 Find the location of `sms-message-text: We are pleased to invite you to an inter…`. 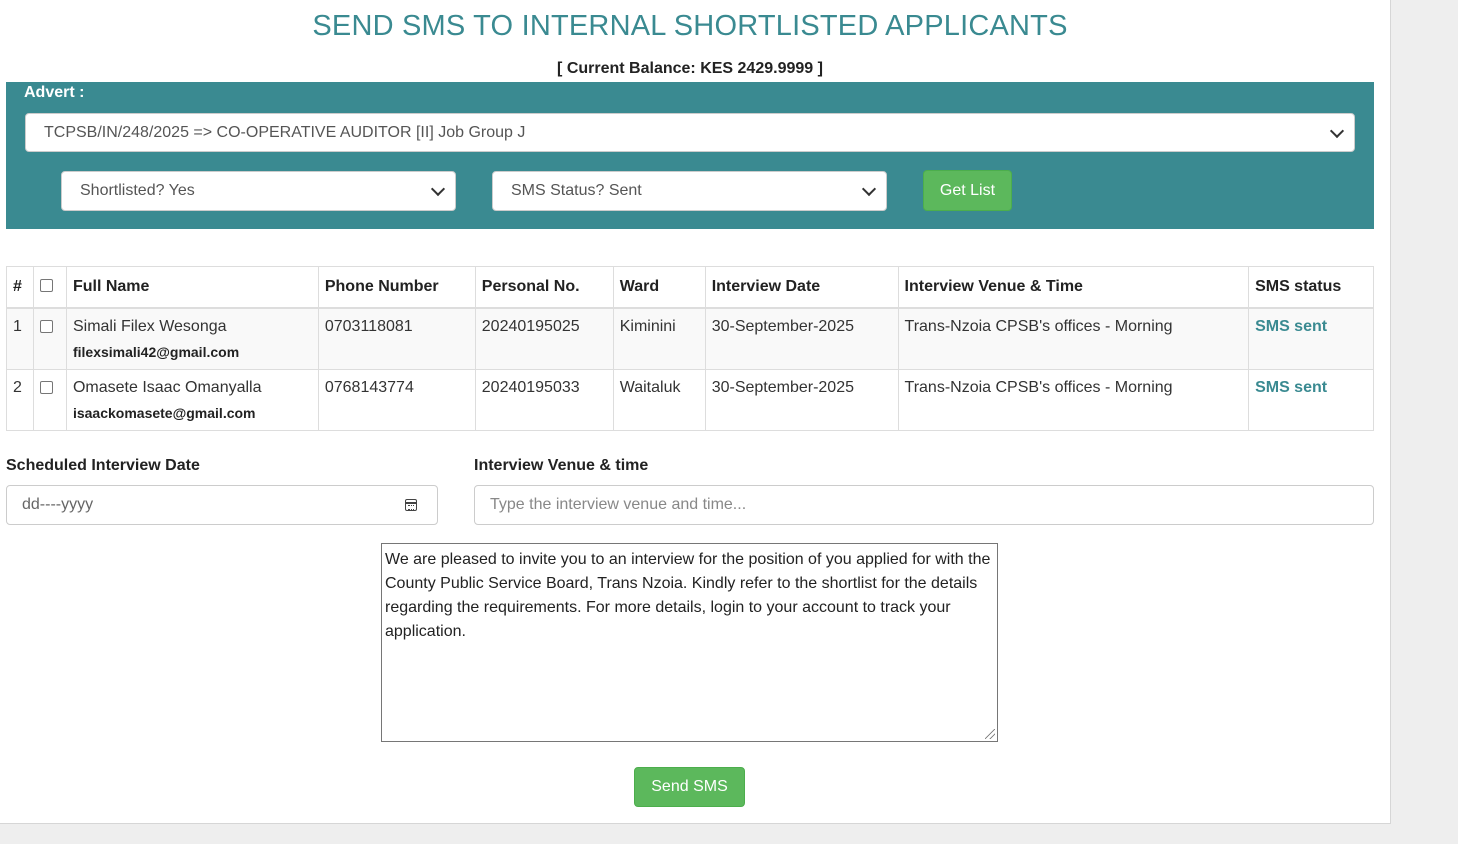

sms-message-text: We are pleased to invite you to an inter… is located at coordinates (688, 595).